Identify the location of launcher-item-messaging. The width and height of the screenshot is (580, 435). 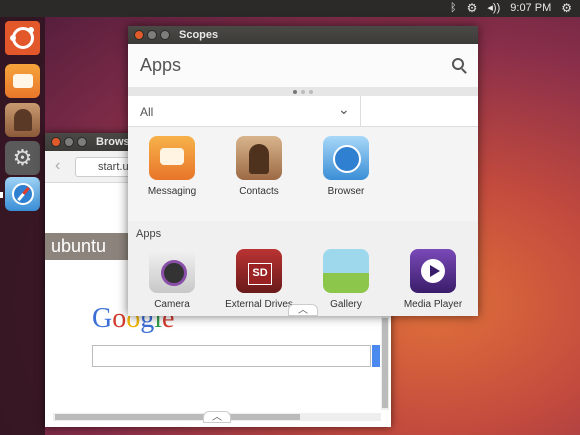
(22, 81).